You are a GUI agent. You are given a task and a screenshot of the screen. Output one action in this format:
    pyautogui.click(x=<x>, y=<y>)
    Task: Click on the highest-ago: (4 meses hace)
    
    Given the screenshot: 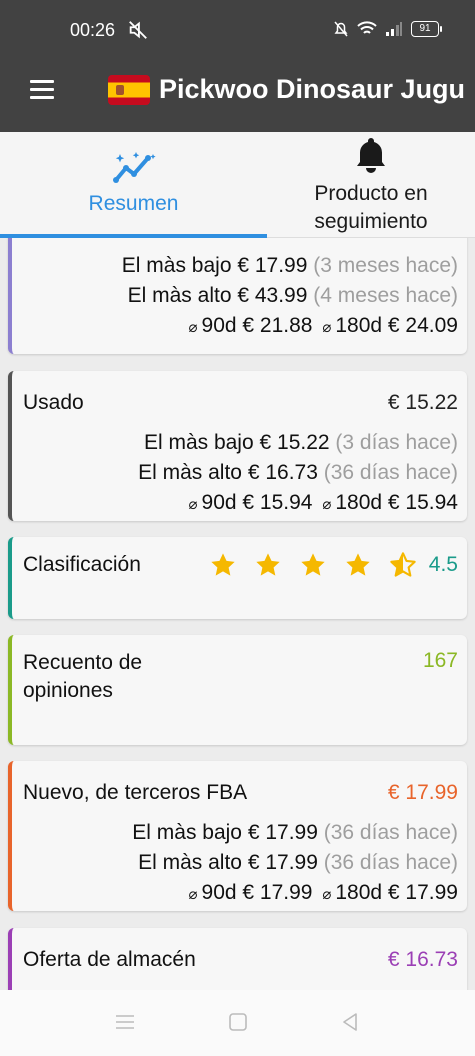 What is the action you would take?
    pyautogui.click(x=385, y=295)
    